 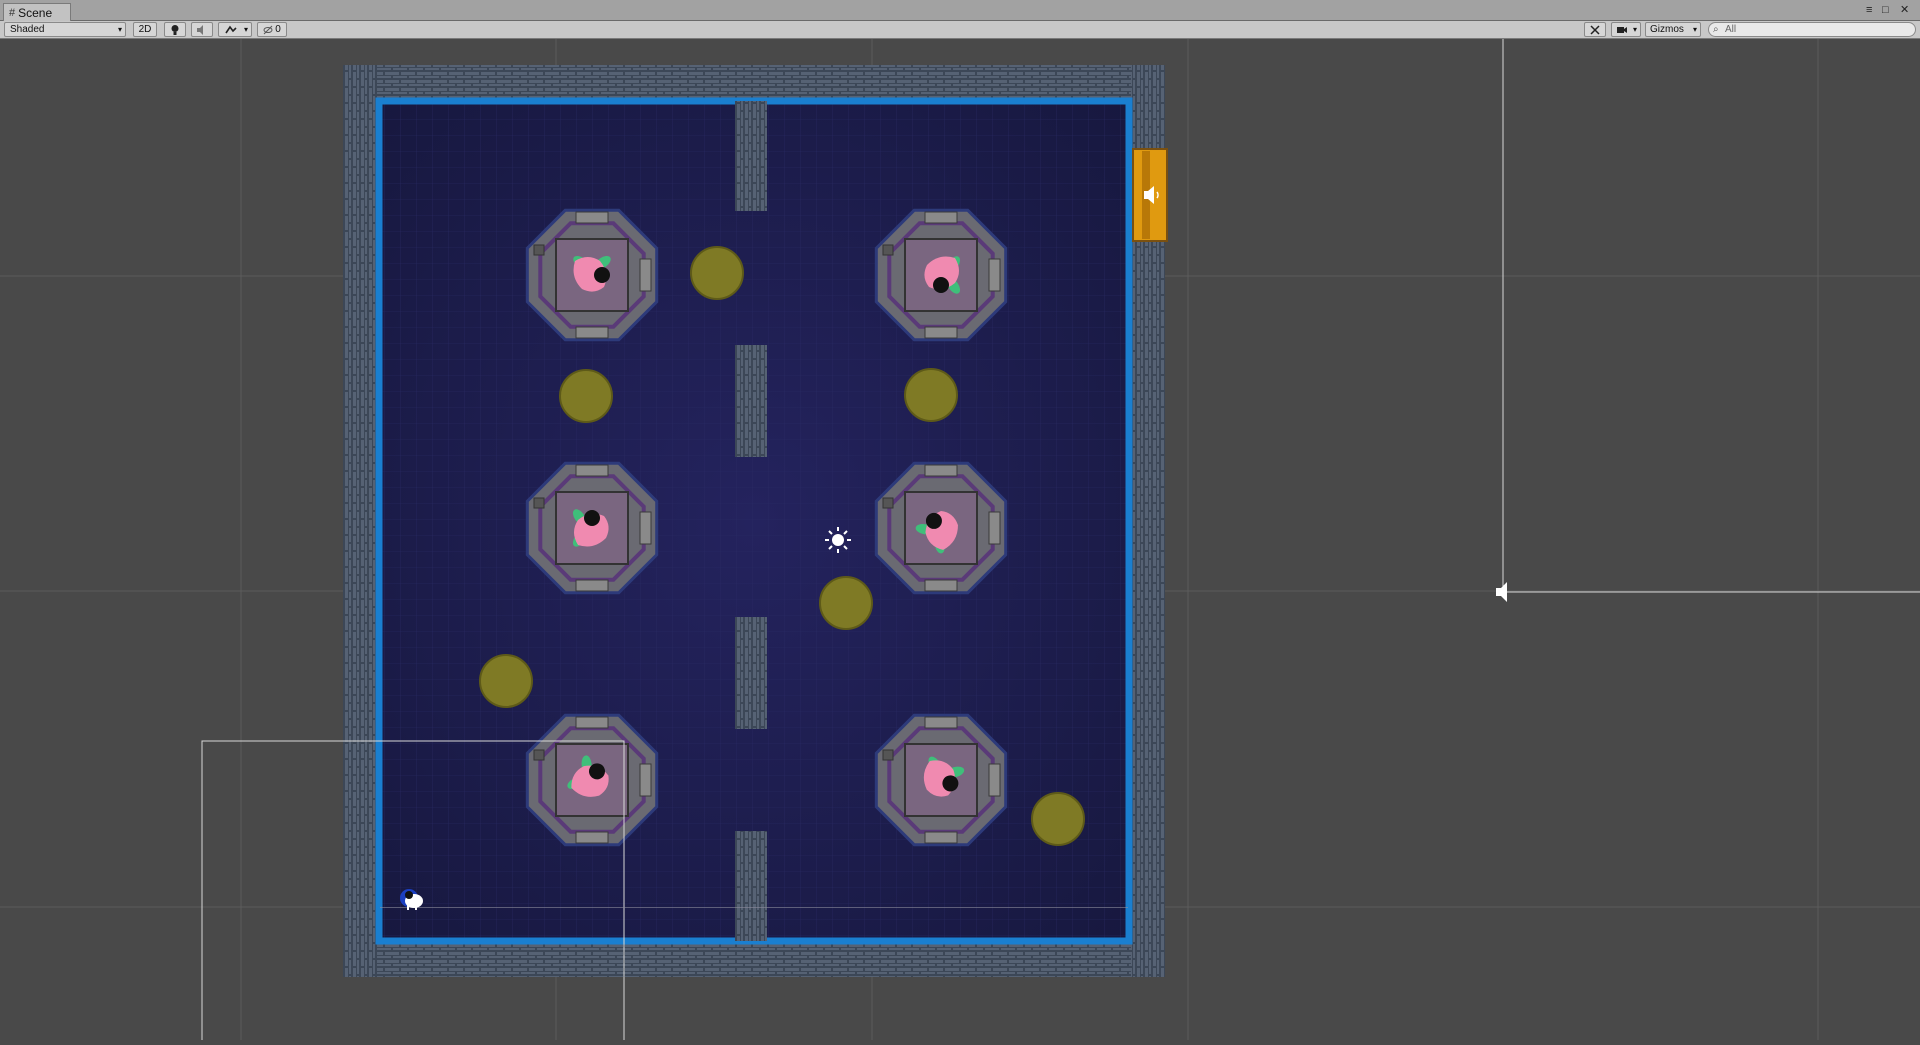 What do you see at coordinates (1667, 29) in the screenshot?
I see `gizmos-label: Gizmos` at bounding box center [1667, 29].